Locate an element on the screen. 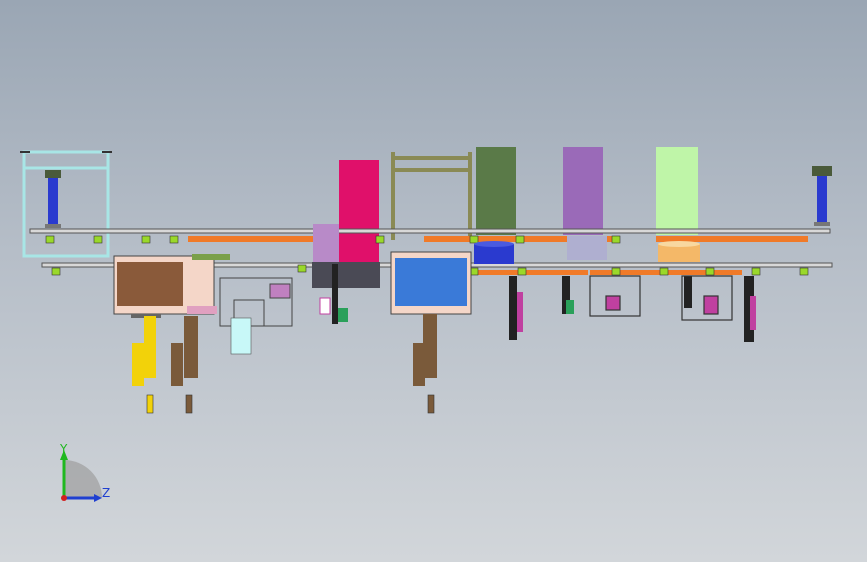 Image resolution: width=867 pixels, height=562 pixels. upper-plate is located at coordinates (430, 231).